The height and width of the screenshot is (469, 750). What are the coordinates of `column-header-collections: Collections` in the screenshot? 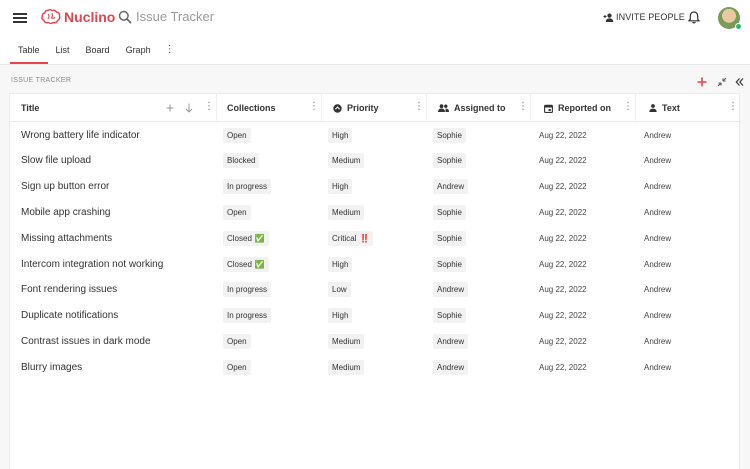 It's located at (251, 108).